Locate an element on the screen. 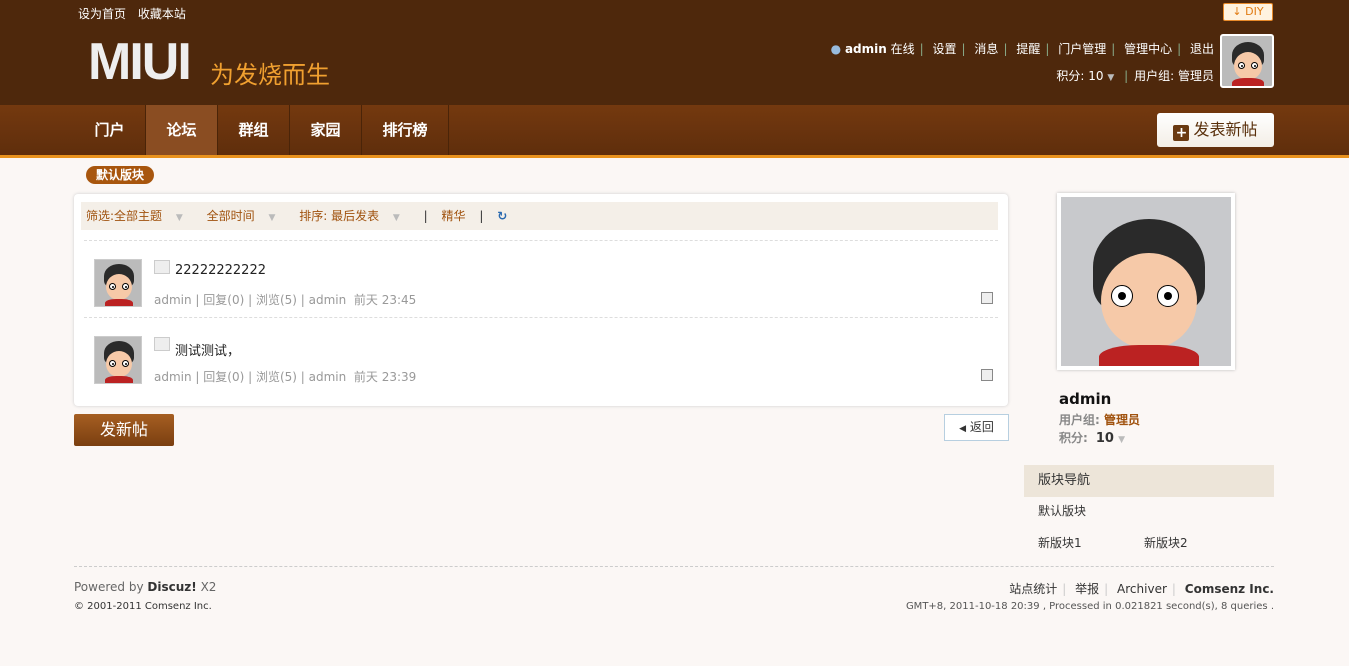 The image size is (1349, 666). main-nav: 门户 论坛 群组 家园 排行榜 is located at coordinates (674, 131).